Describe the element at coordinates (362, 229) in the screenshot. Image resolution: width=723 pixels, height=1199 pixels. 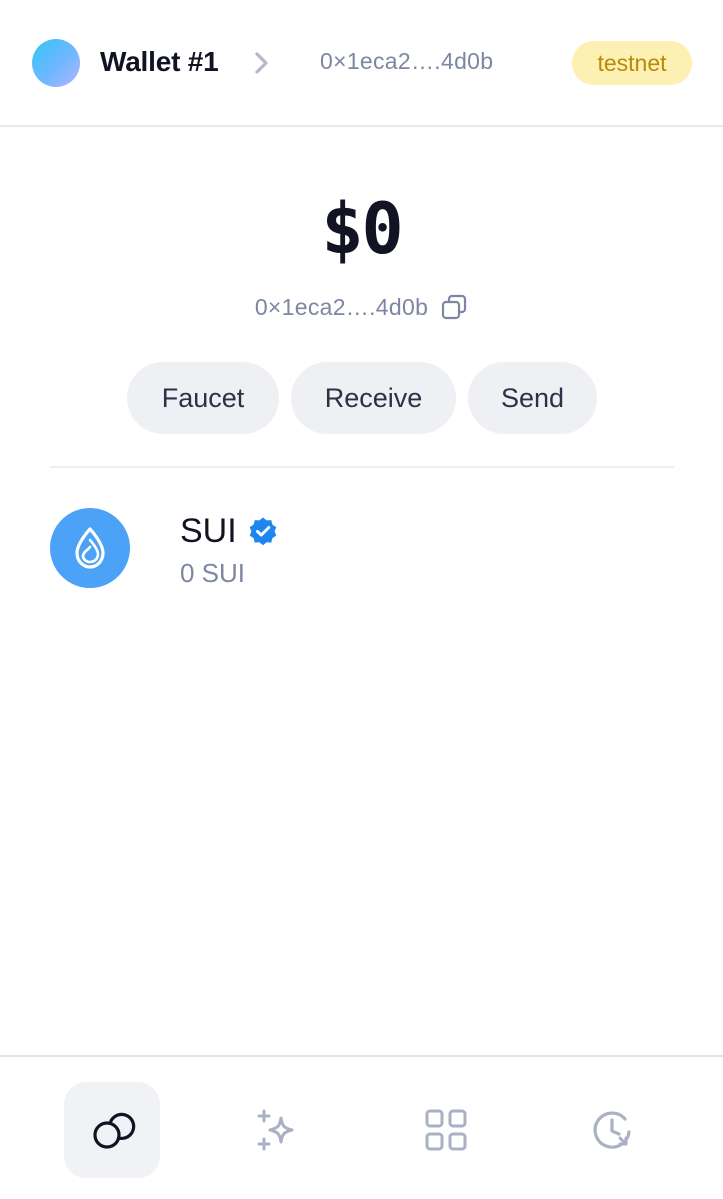
I see `total-balance: $0` at that location.